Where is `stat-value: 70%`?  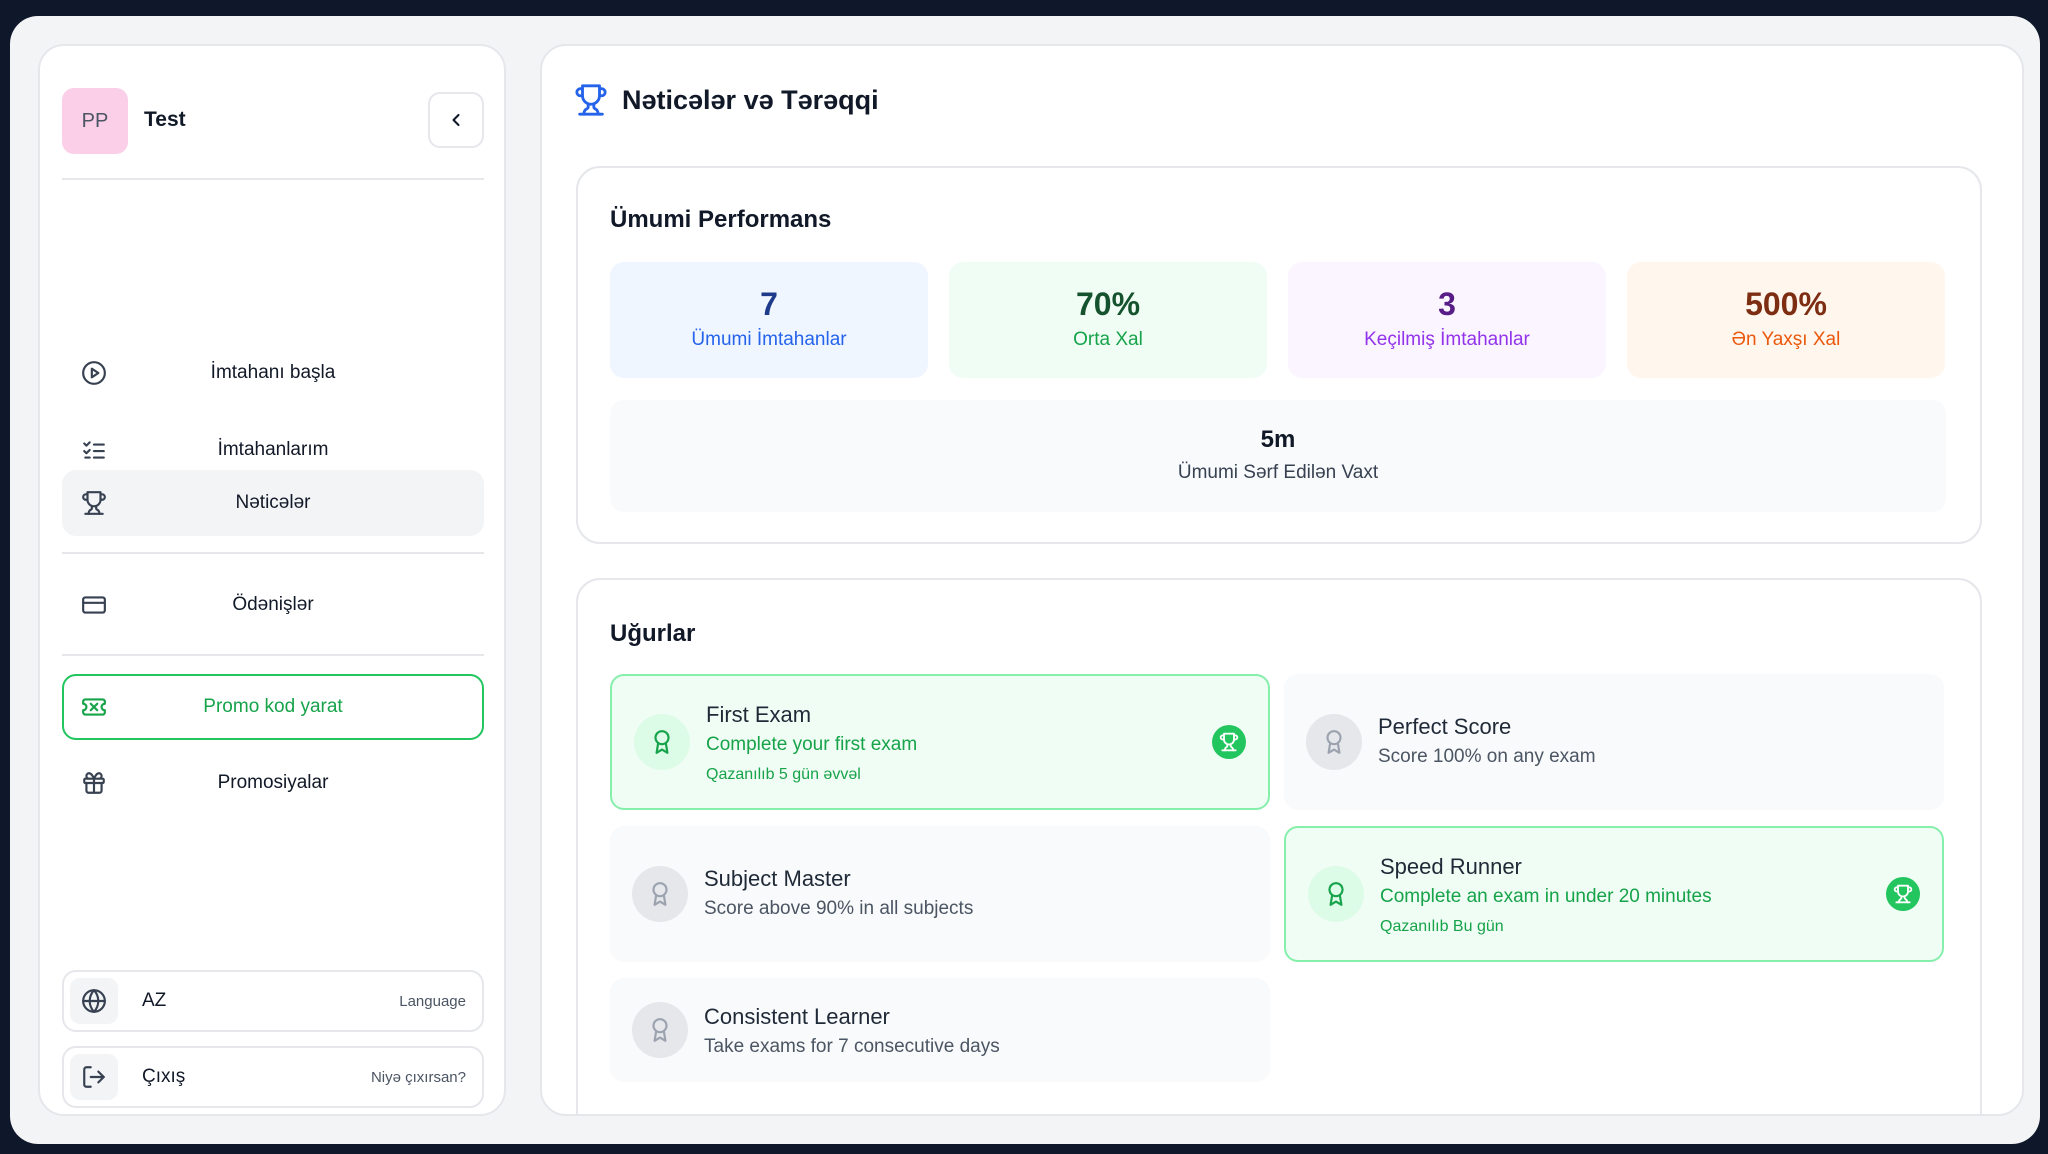 stat-value: 70% is located at coordinates (1108, 304).